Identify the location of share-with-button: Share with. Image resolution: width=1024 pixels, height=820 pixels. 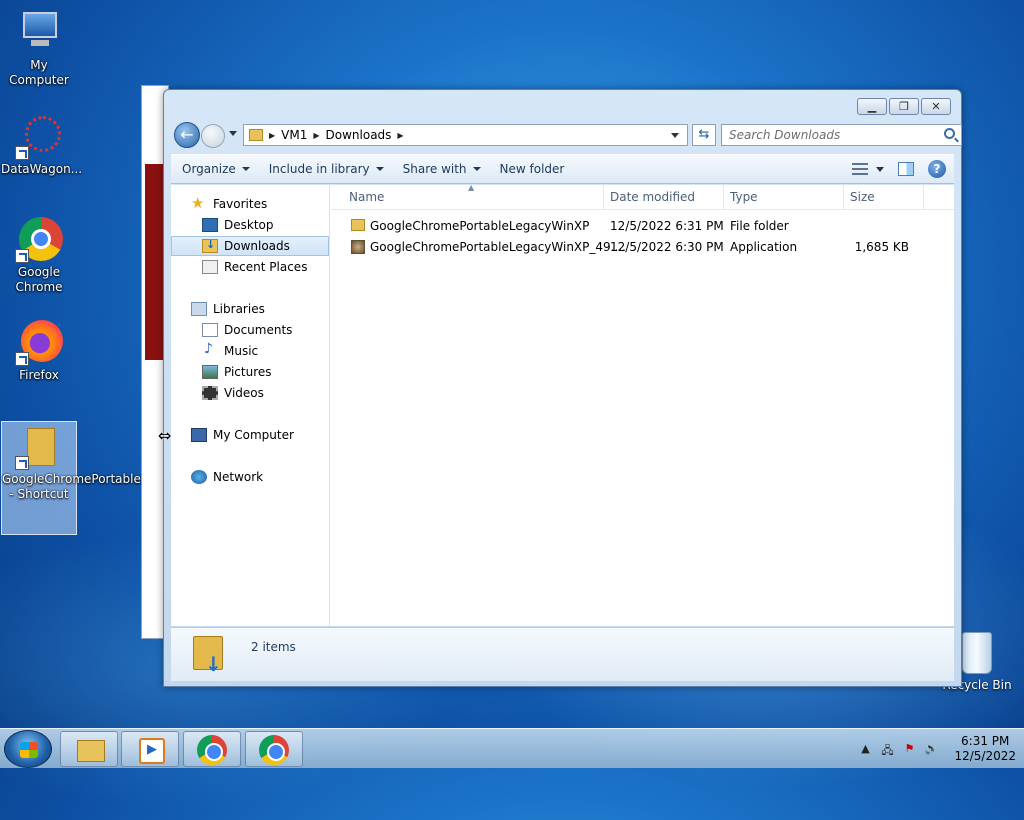
(442, 169).